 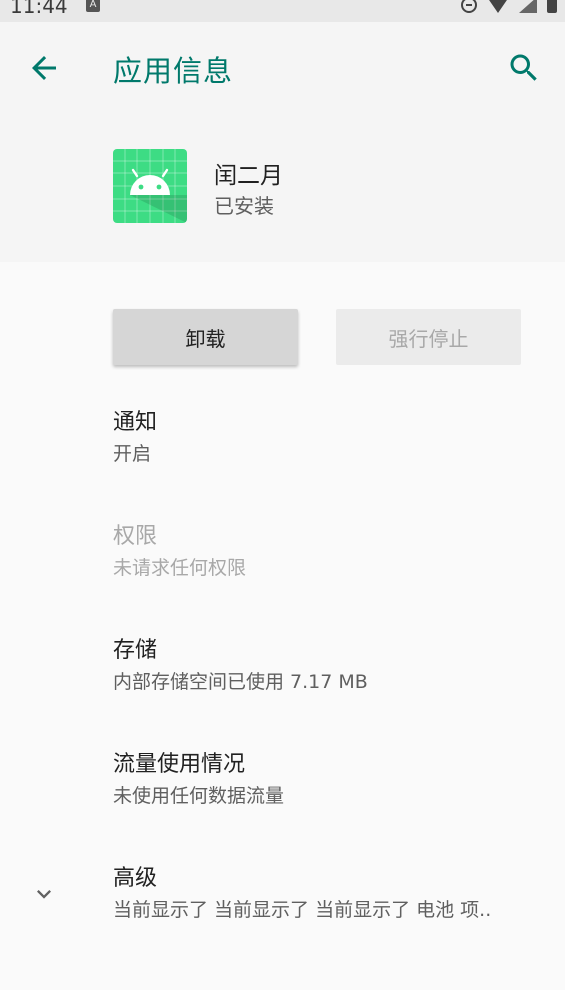 What do you see at coordinates (282, 11) in the screenshot?
I see `status-bar: 11:44 A` at bounding box center [282, 11].